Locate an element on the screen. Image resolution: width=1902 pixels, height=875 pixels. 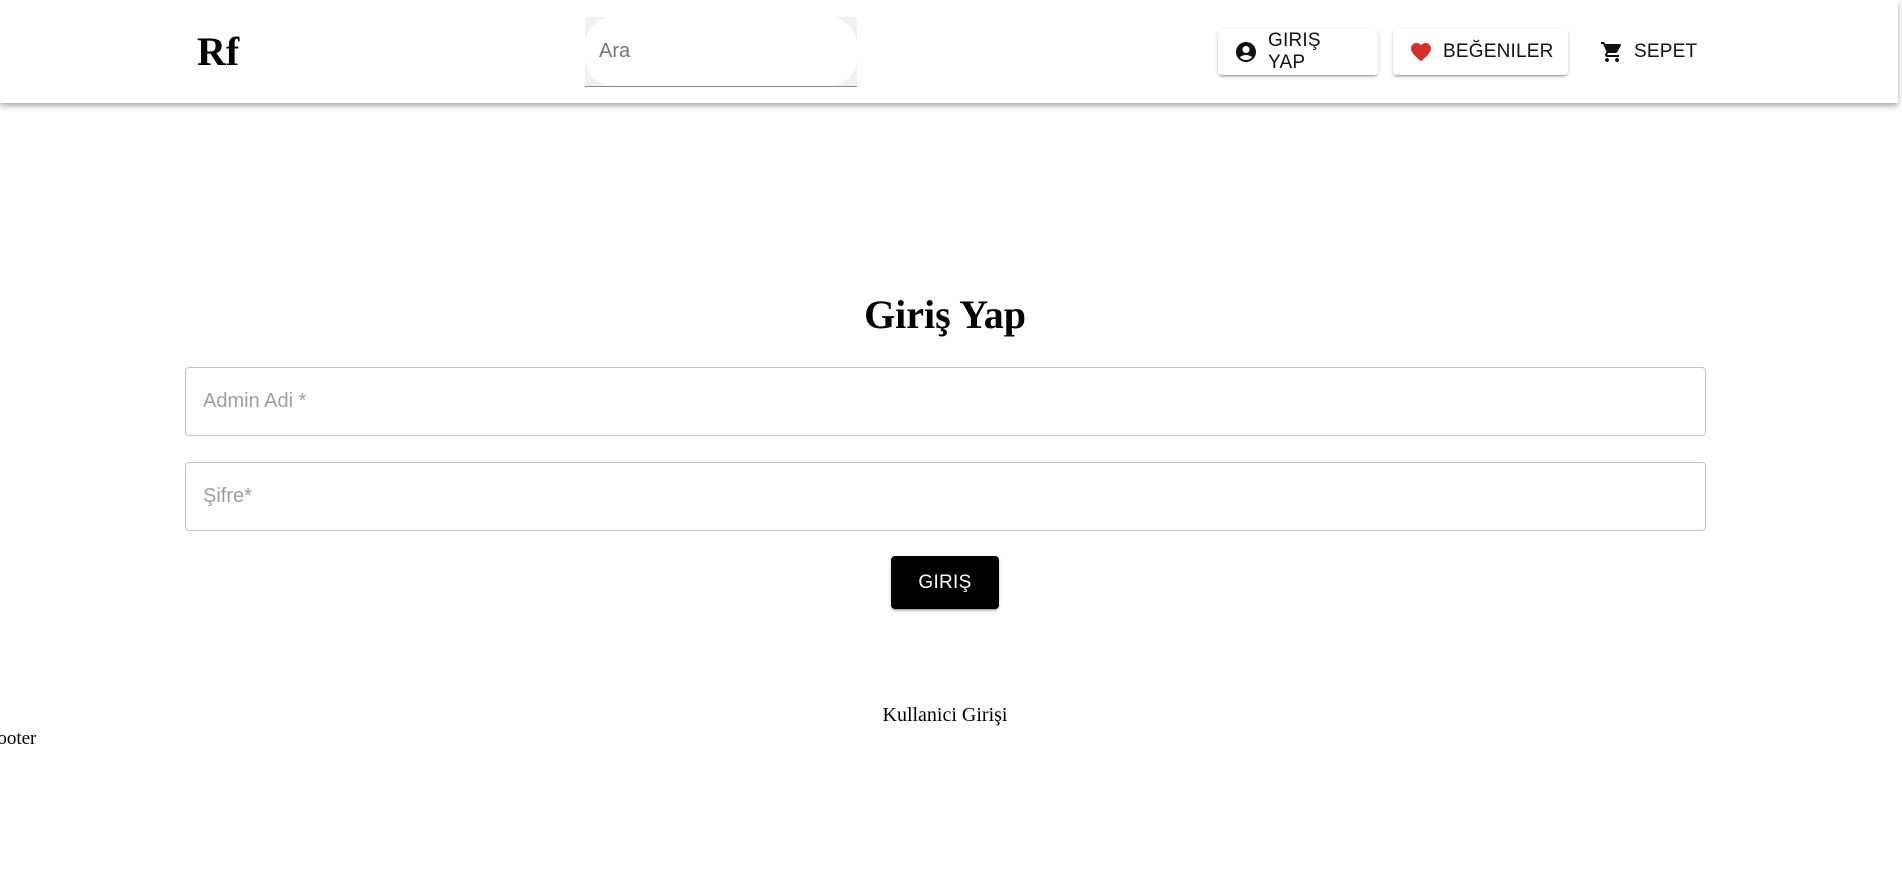
login-submit-button: GIRIŞ is located at coordinates (945, 582).